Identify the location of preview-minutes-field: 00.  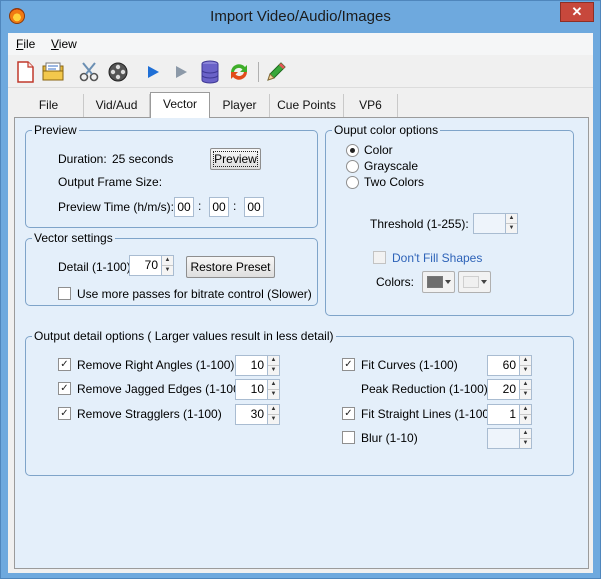
(219, 207).